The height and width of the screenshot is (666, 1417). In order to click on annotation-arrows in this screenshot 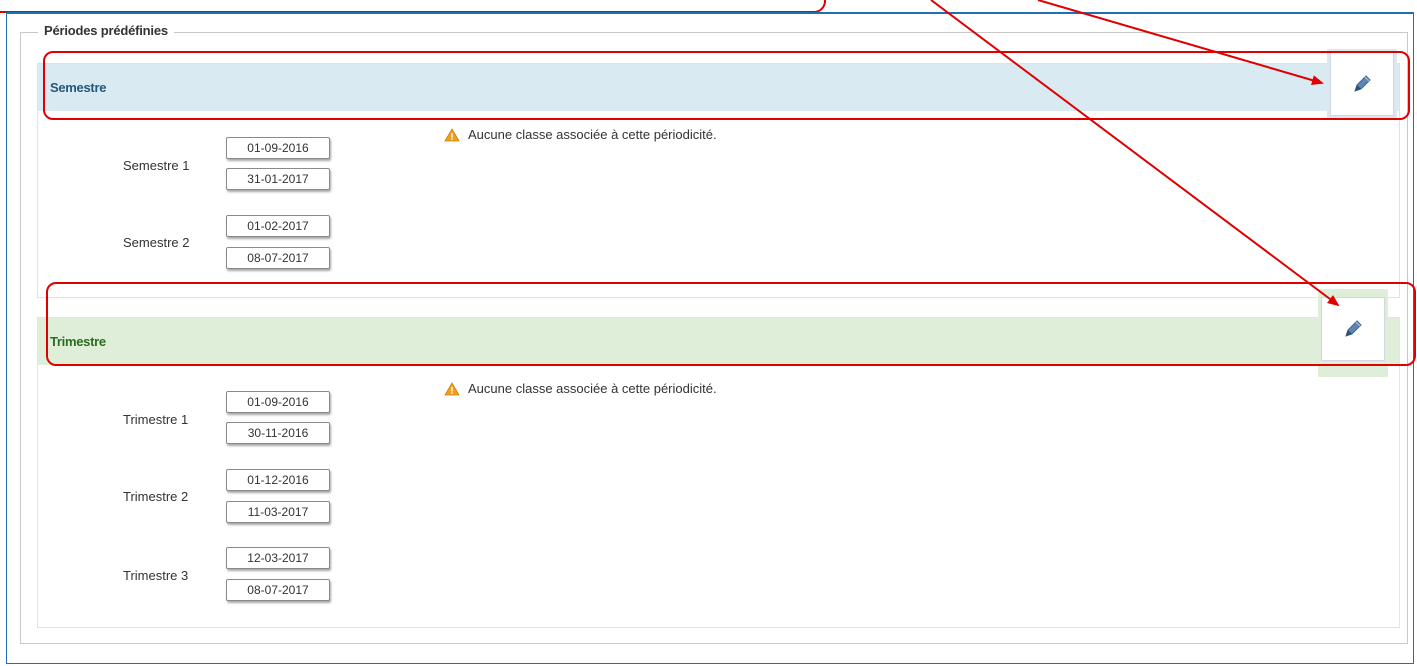, I will do `click(1135, 153)`.